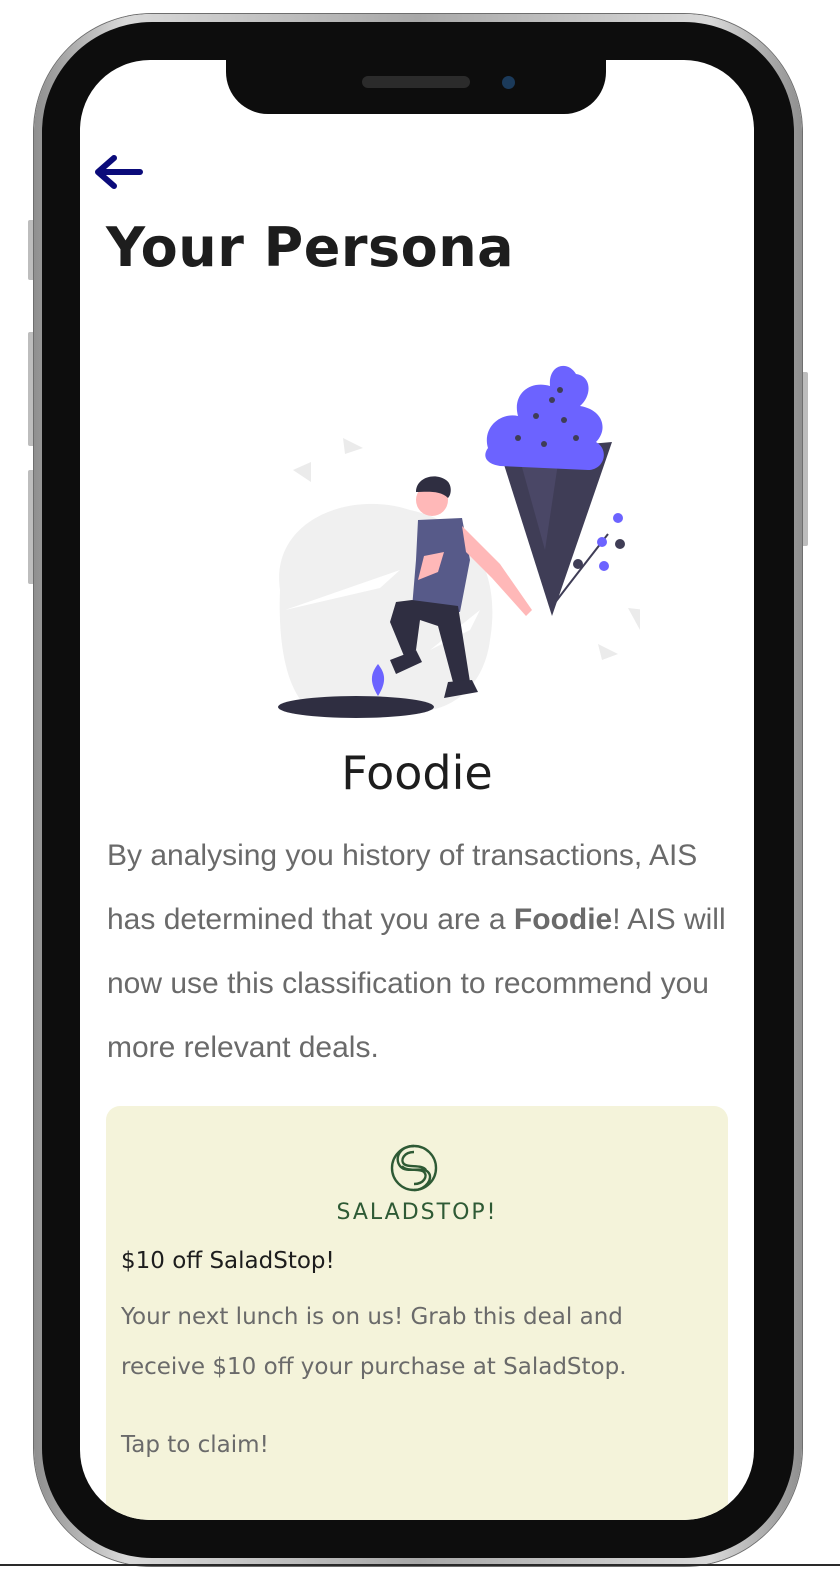  I want to click on front-camera, so click(508, 82).